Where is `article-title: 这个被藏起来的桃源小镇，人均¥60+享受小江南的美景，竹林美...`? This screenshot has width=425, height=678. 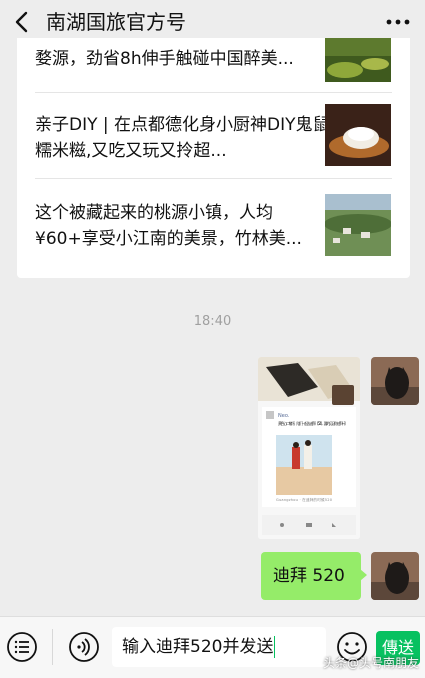
article-title: 这个被藏起来的桃源小镇，人均¥60+享受小江南的美景，竹林美... is located at coordinates (168, 226).